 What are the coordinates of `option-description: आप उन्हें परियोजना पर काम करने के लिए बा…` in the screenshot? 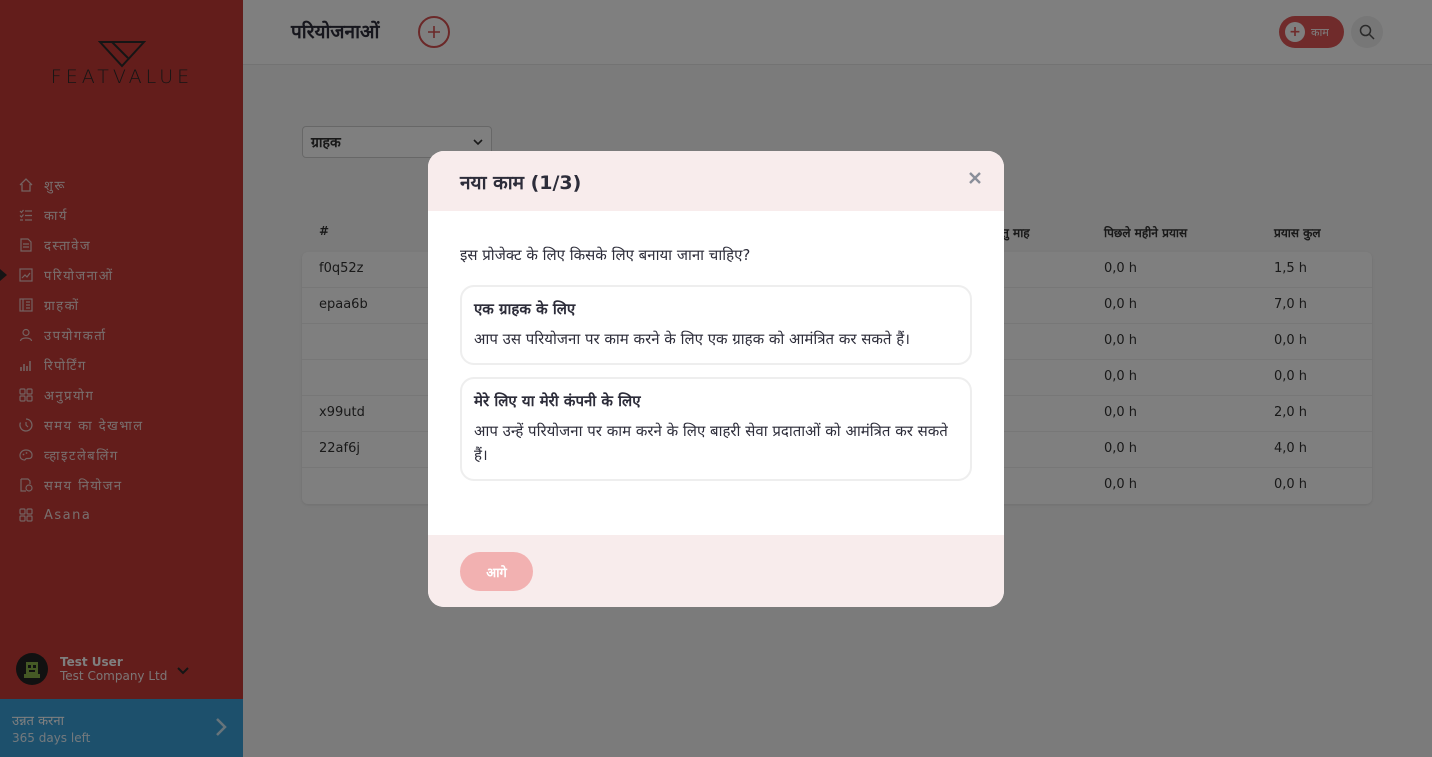 It's located at (711, 443).